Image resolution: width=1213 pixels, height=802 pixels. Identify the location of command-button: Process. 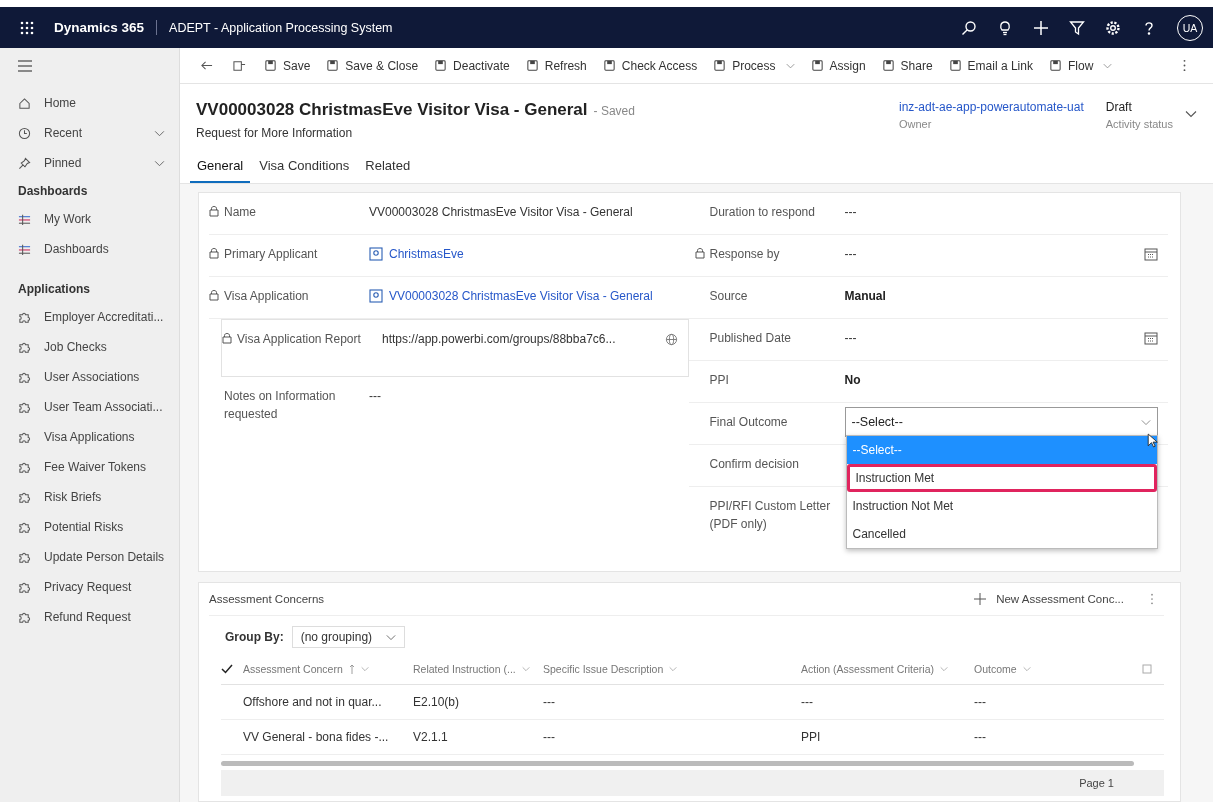
(754, 65).